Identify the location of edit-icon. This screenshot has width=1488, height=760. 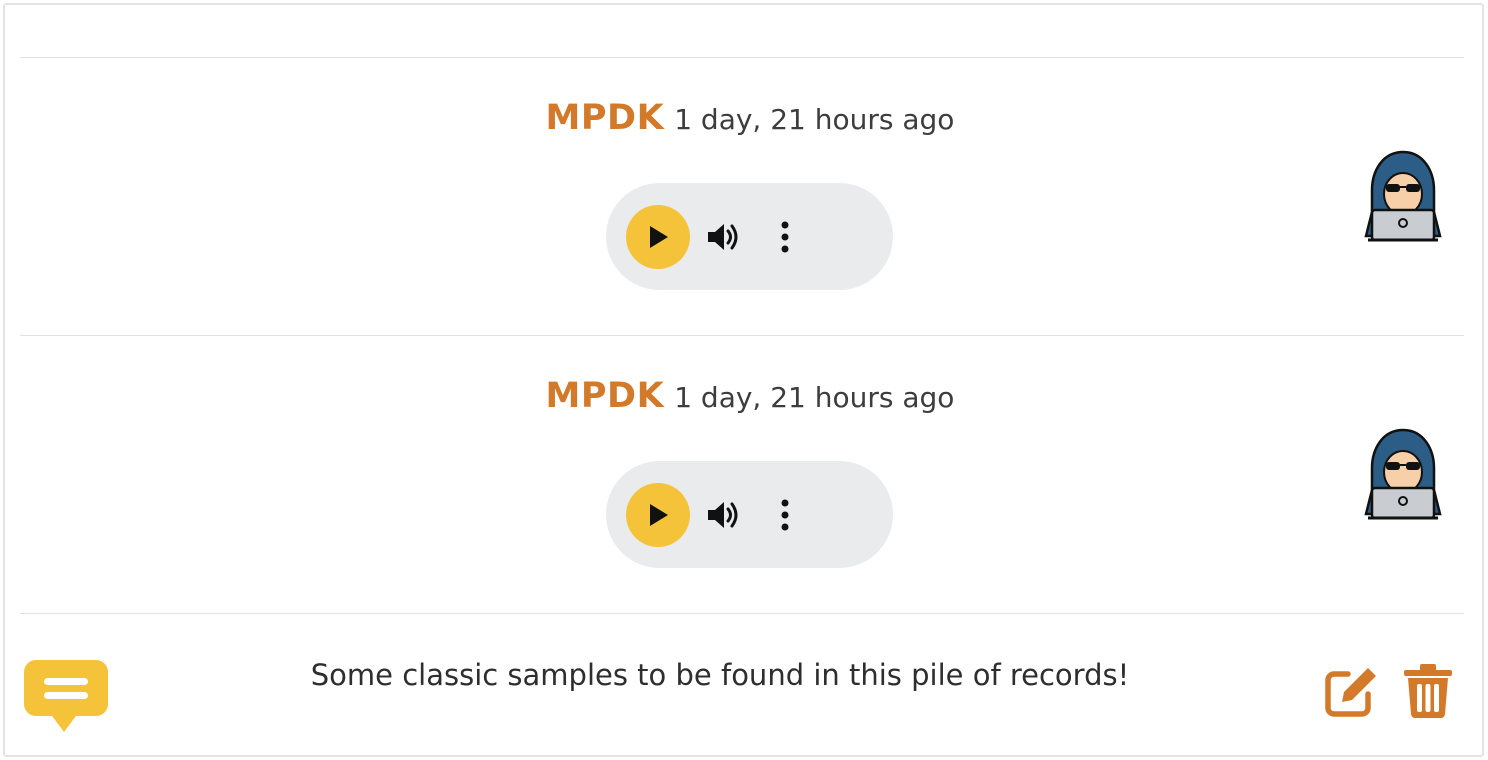
(1351, 691).